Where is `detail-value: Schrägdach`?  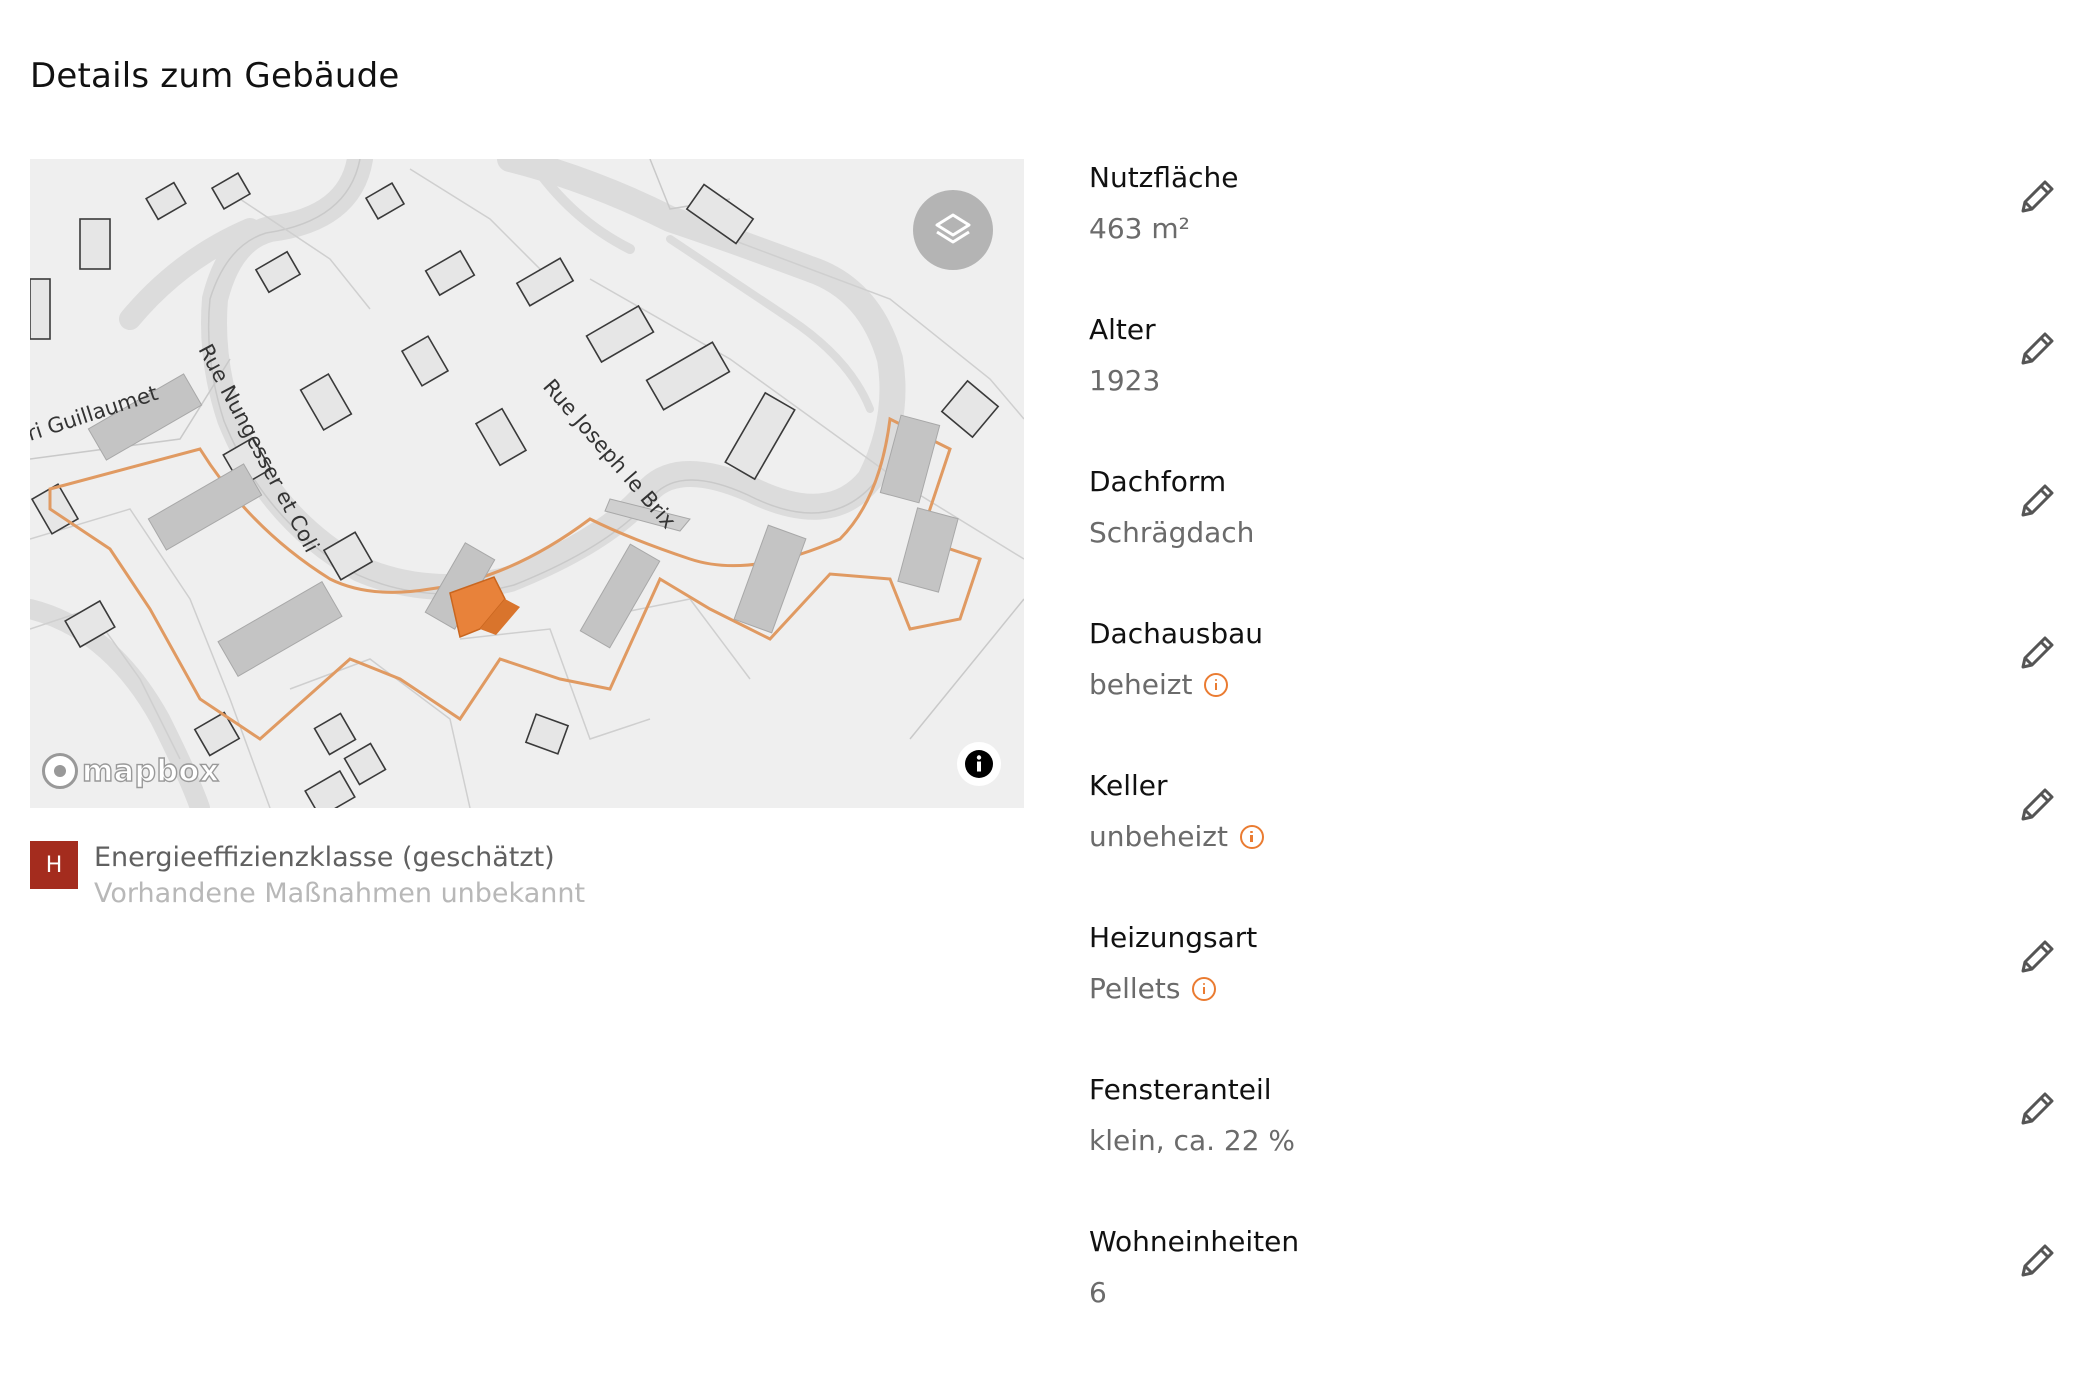
detail-value: Schrägdach is located at coordinates (1172, 532).